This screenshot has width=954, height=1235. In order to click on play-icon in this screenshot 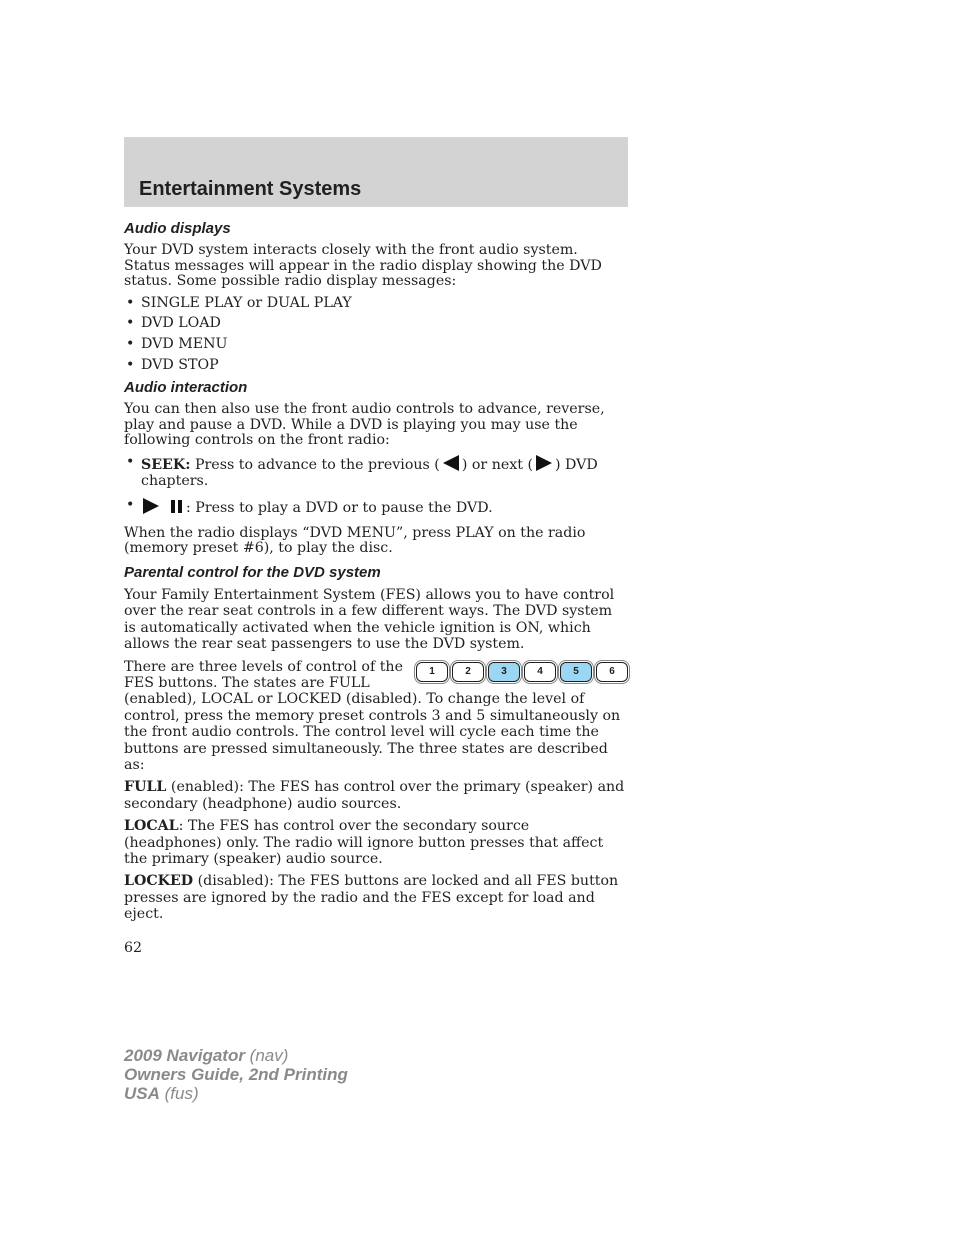, I will do `click(151, 506)`.